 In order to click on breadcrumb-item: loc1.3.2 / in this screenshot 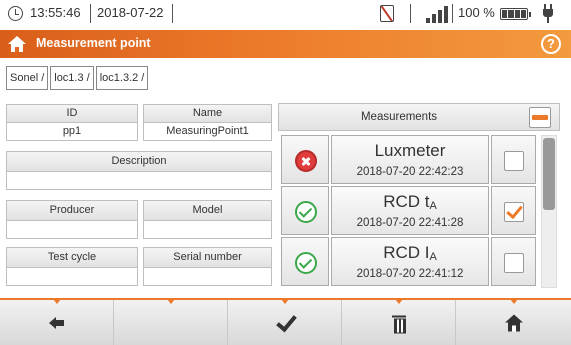, I will do `click(122, 78)`.